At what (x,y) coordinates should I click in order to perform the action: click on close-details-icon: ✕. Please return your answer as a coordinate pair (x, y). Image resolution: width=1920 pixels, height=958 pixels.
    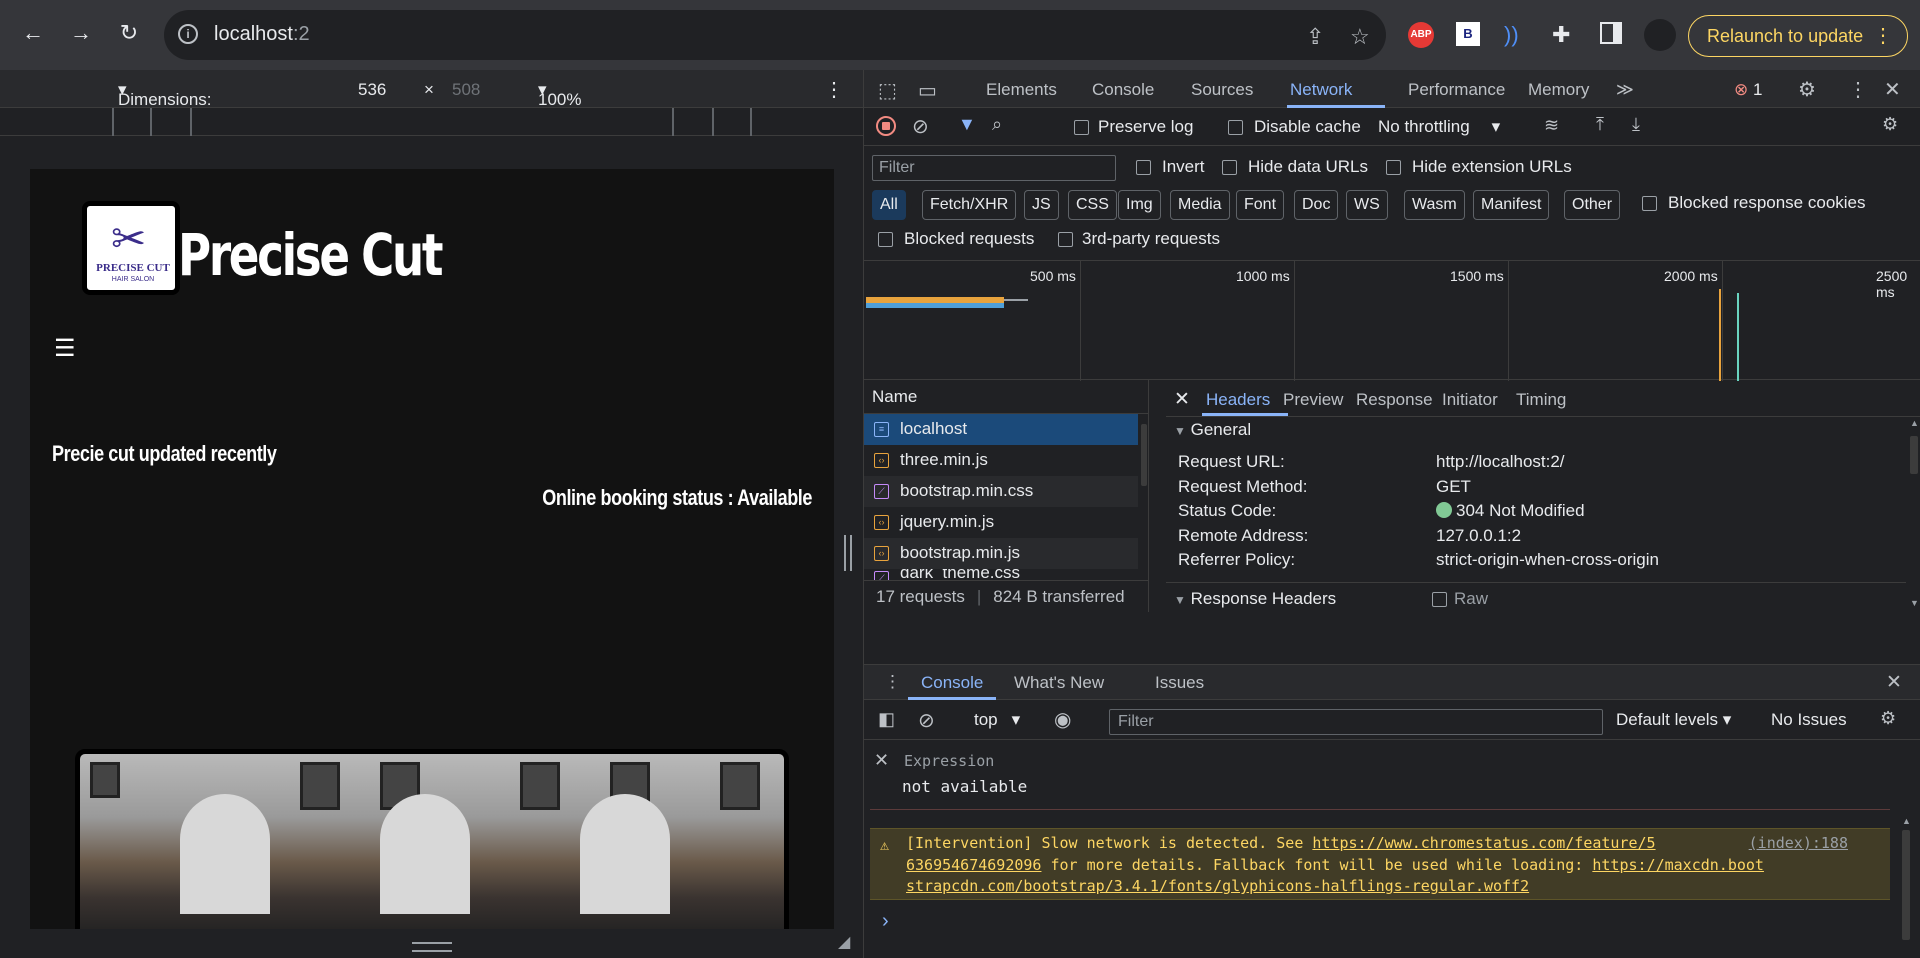
    Looking at the image, I should click on (1182, 399).